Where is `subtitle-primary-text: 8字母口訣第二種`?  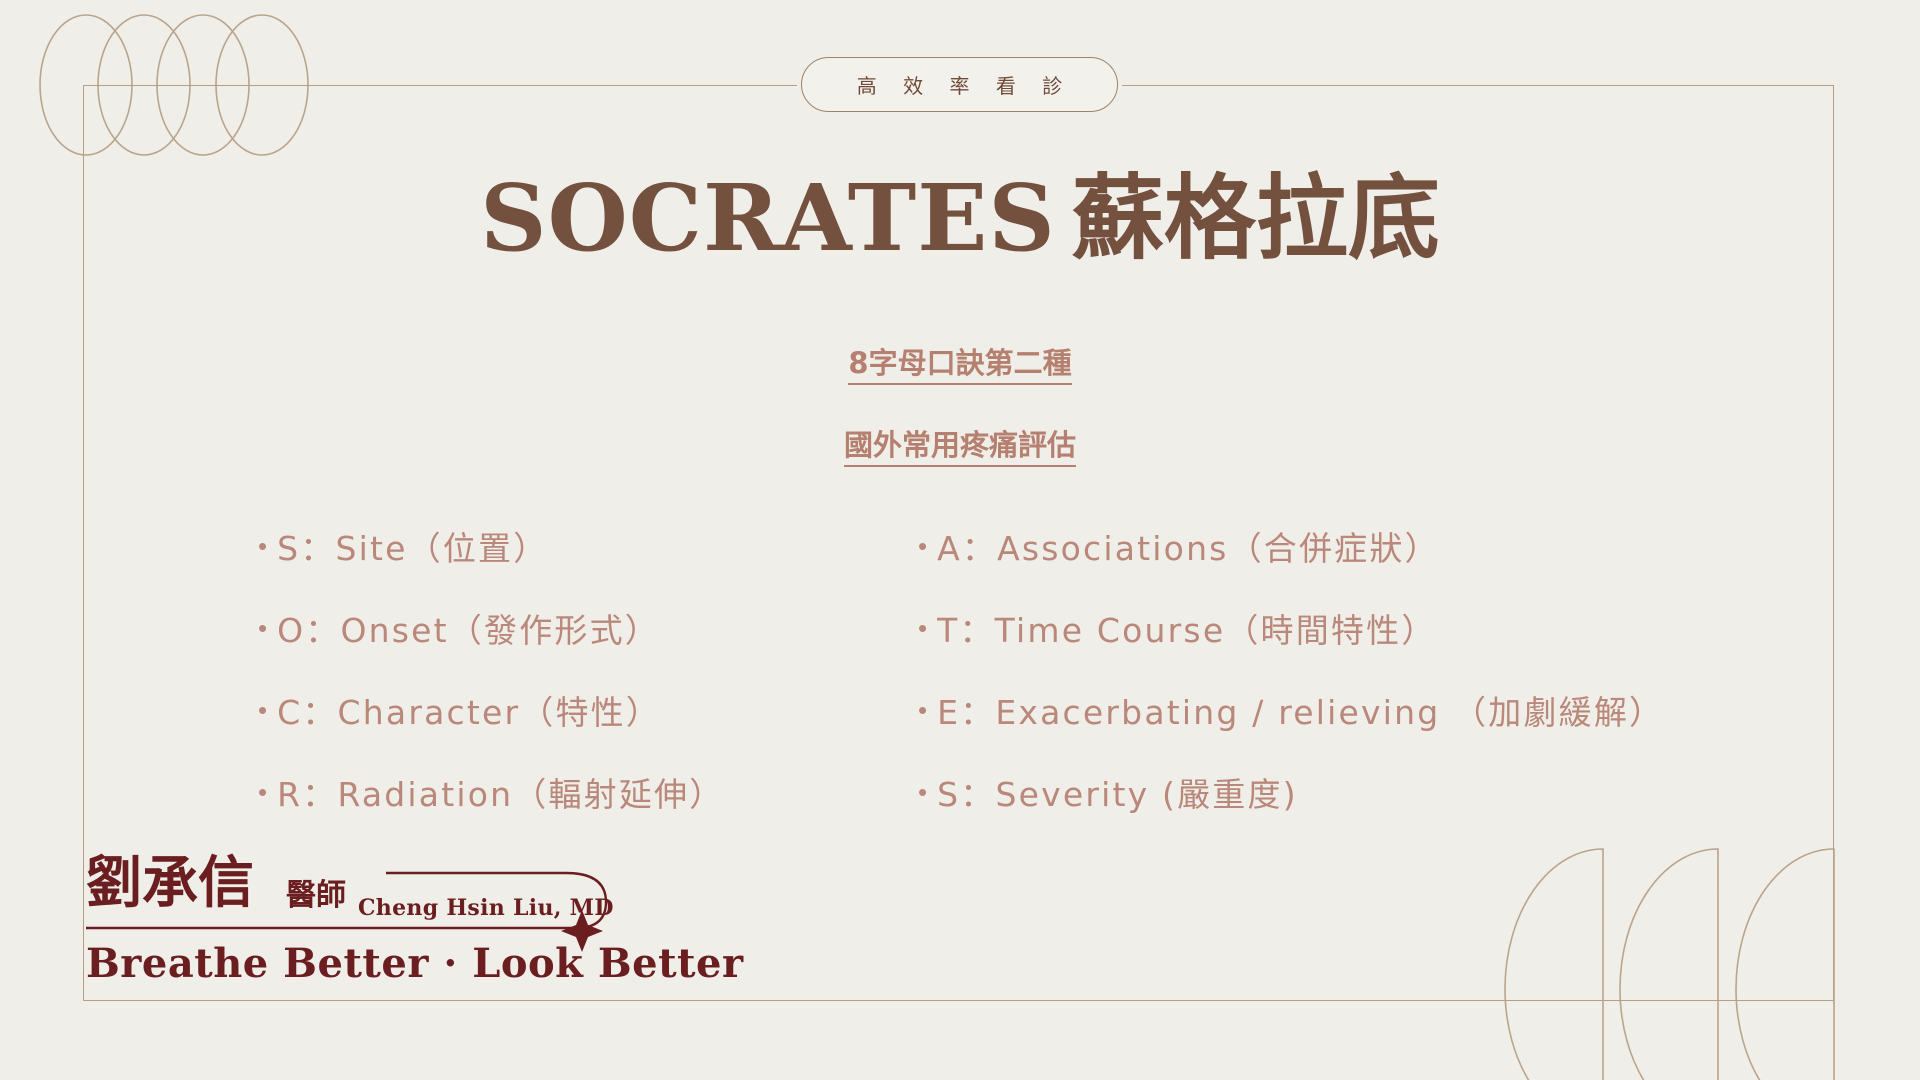
subtitle-primary-text: 8字母口訣第二種 is located at coordinates (960, 365).